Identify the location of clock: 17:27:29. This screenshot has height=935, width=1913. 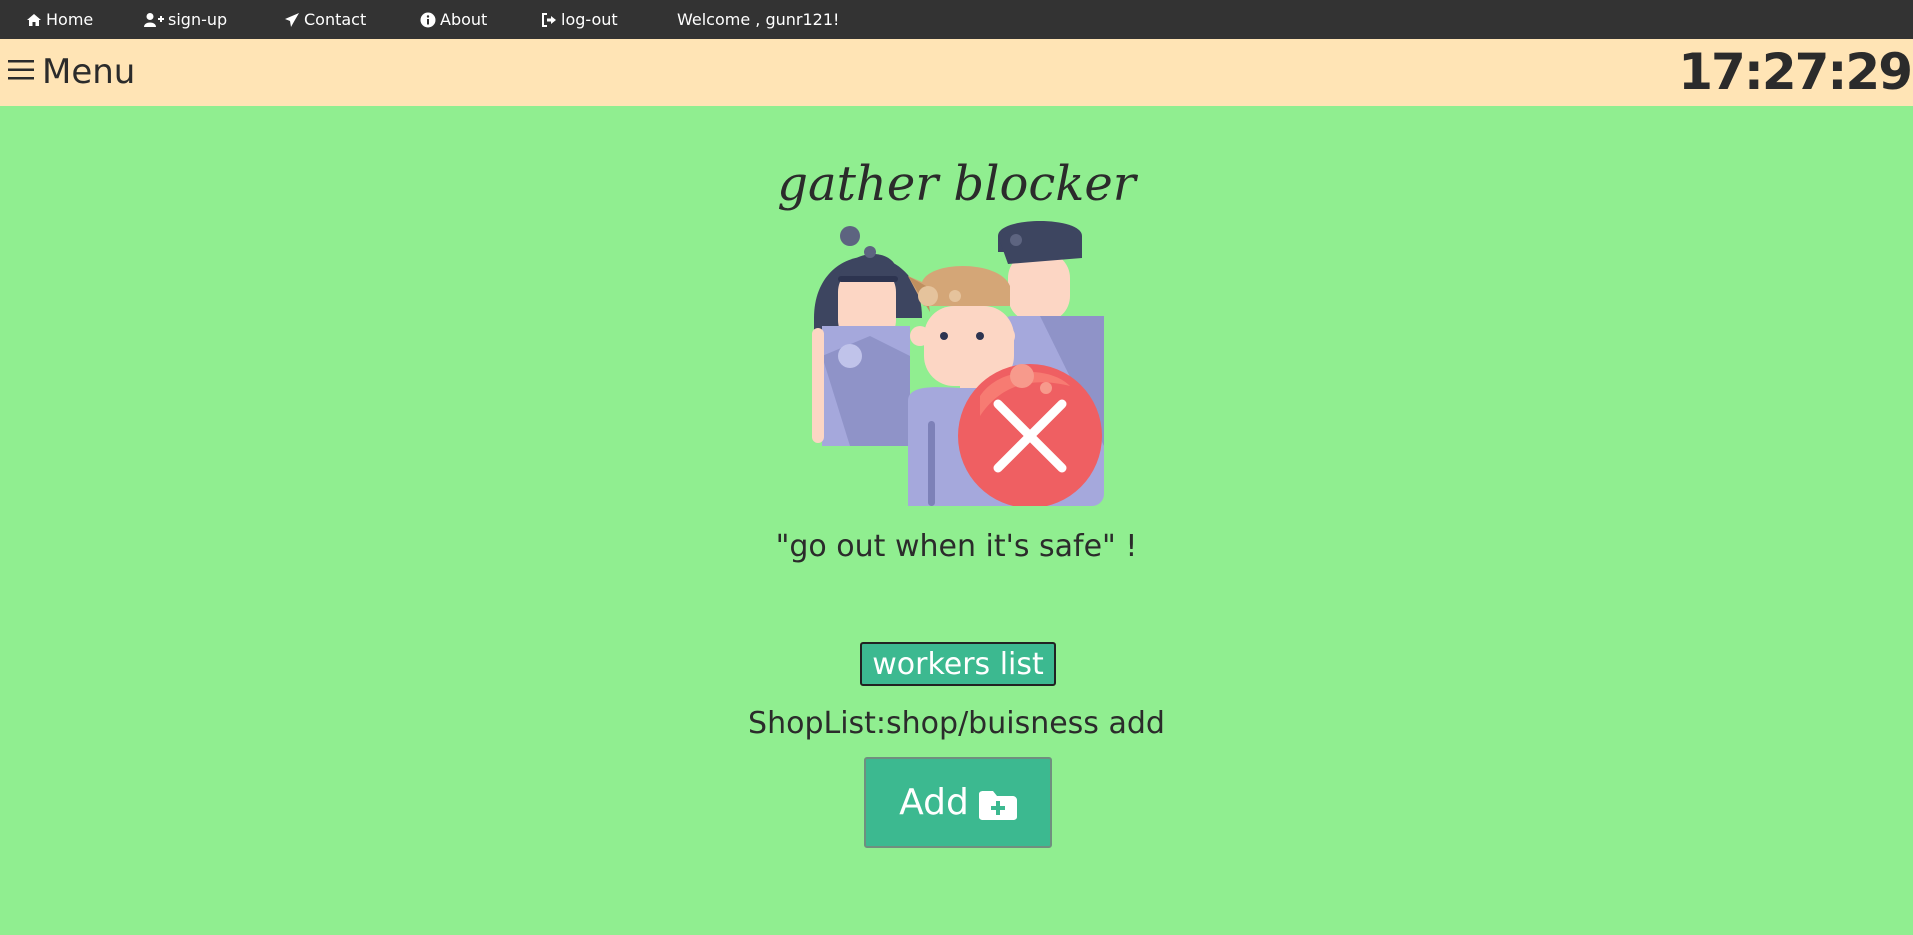
(1795, 72).